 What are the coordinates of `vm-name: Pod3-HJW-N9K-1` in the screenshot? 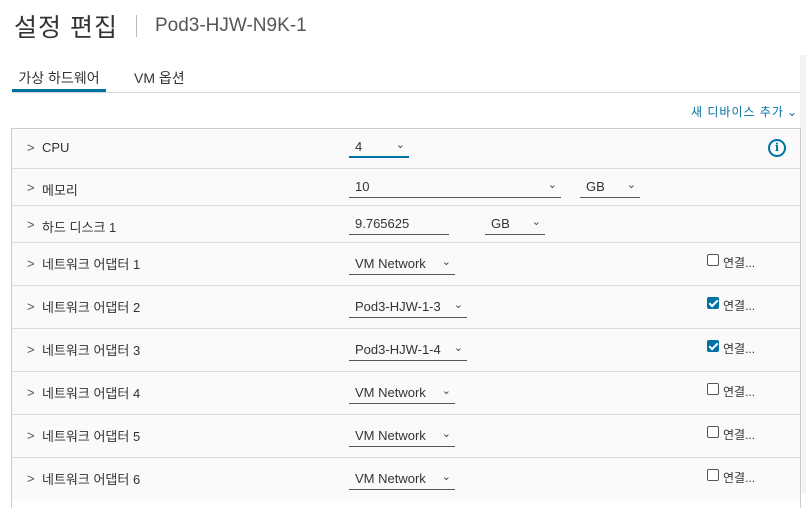 It's located at (230, 25).